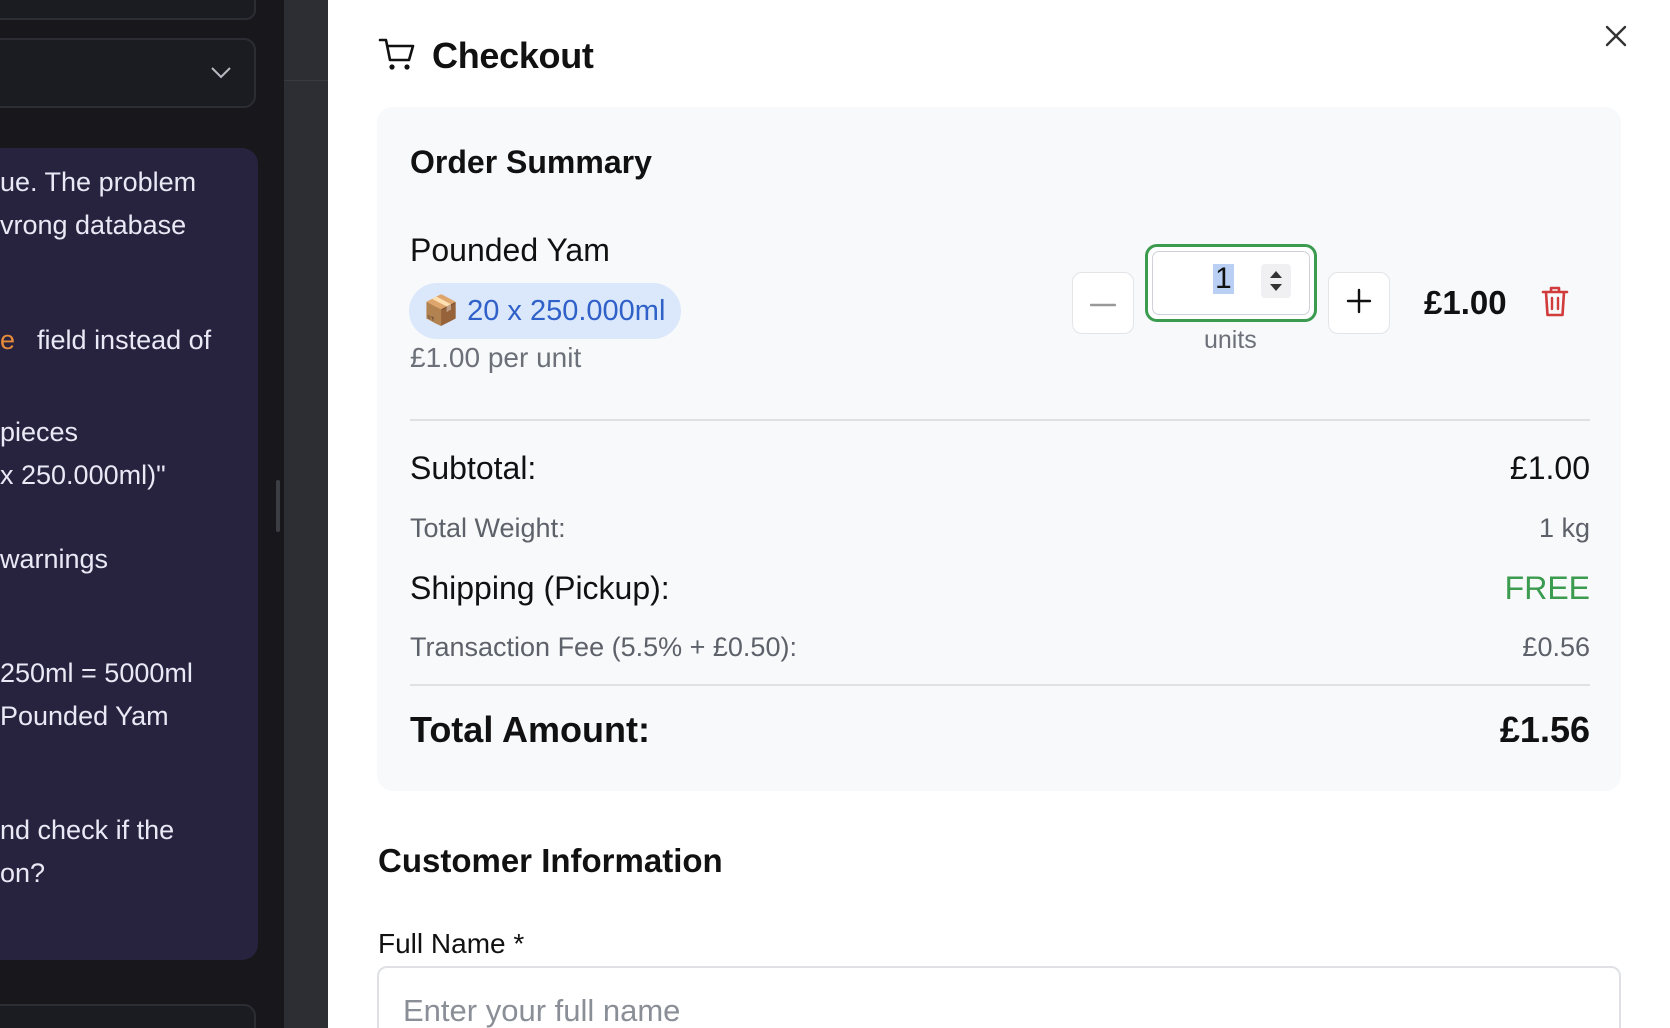 Image resolution: width=1670 pixels, height=1028 pixels. What do you see at coordinates (1000, 647) in the screenshot?
I see `transaction-fee-row: Transaction Fee (5.5% + £0.50): £0.56` at bounding box center [1000, 647].